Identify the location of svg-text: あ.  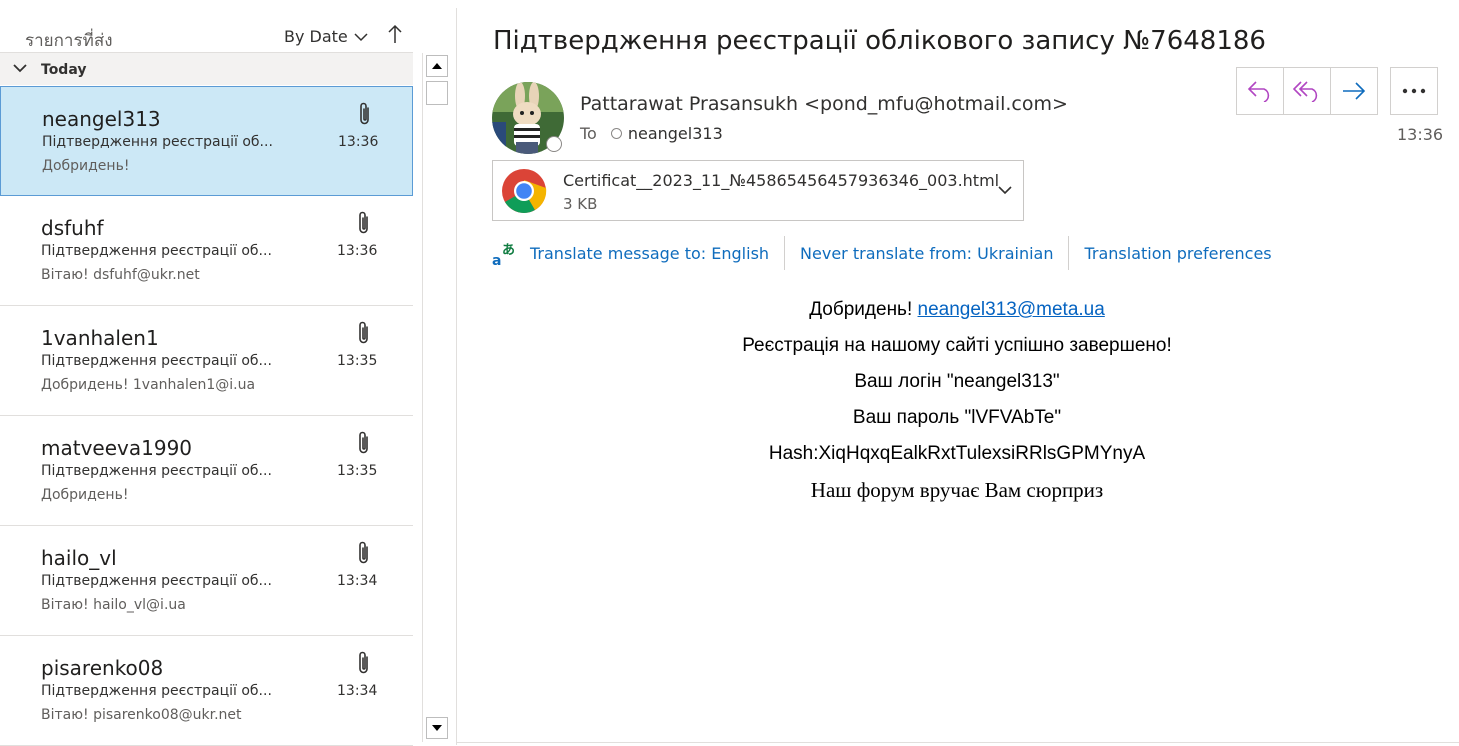
(508, 250).